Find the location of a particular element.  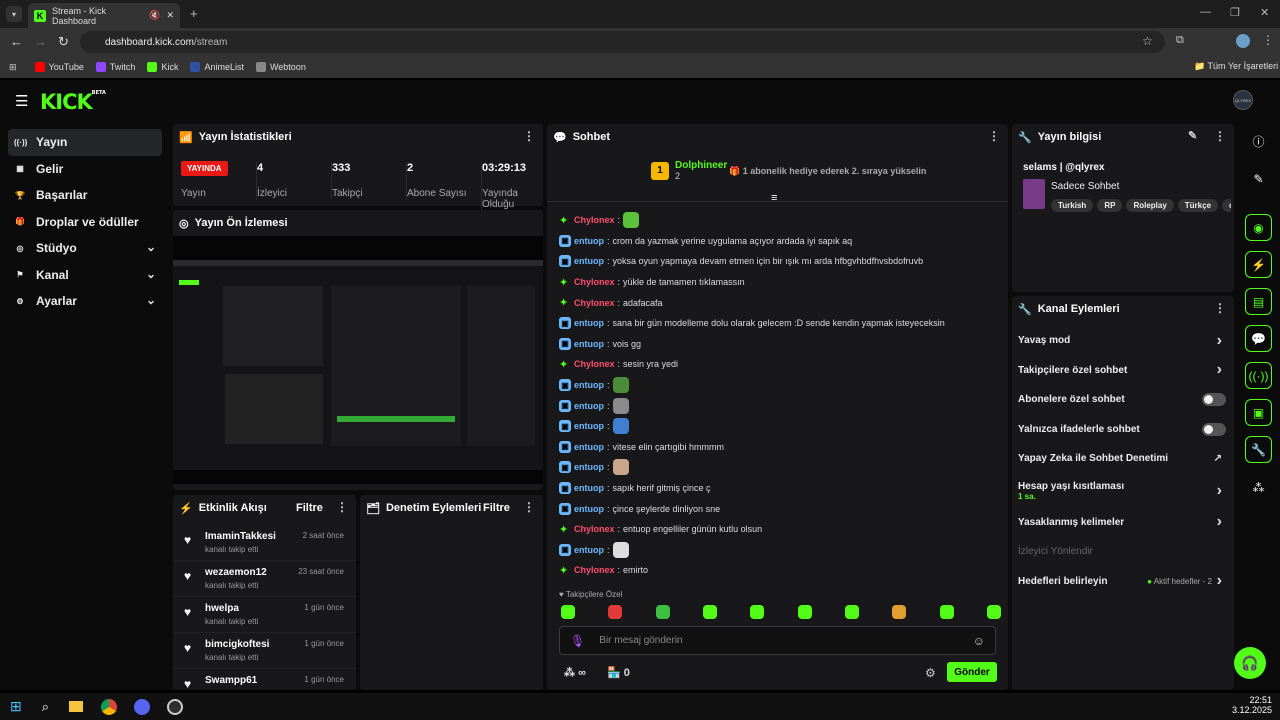

bookmark-star-icon: ☆ is located at coordinates (1147, 41).